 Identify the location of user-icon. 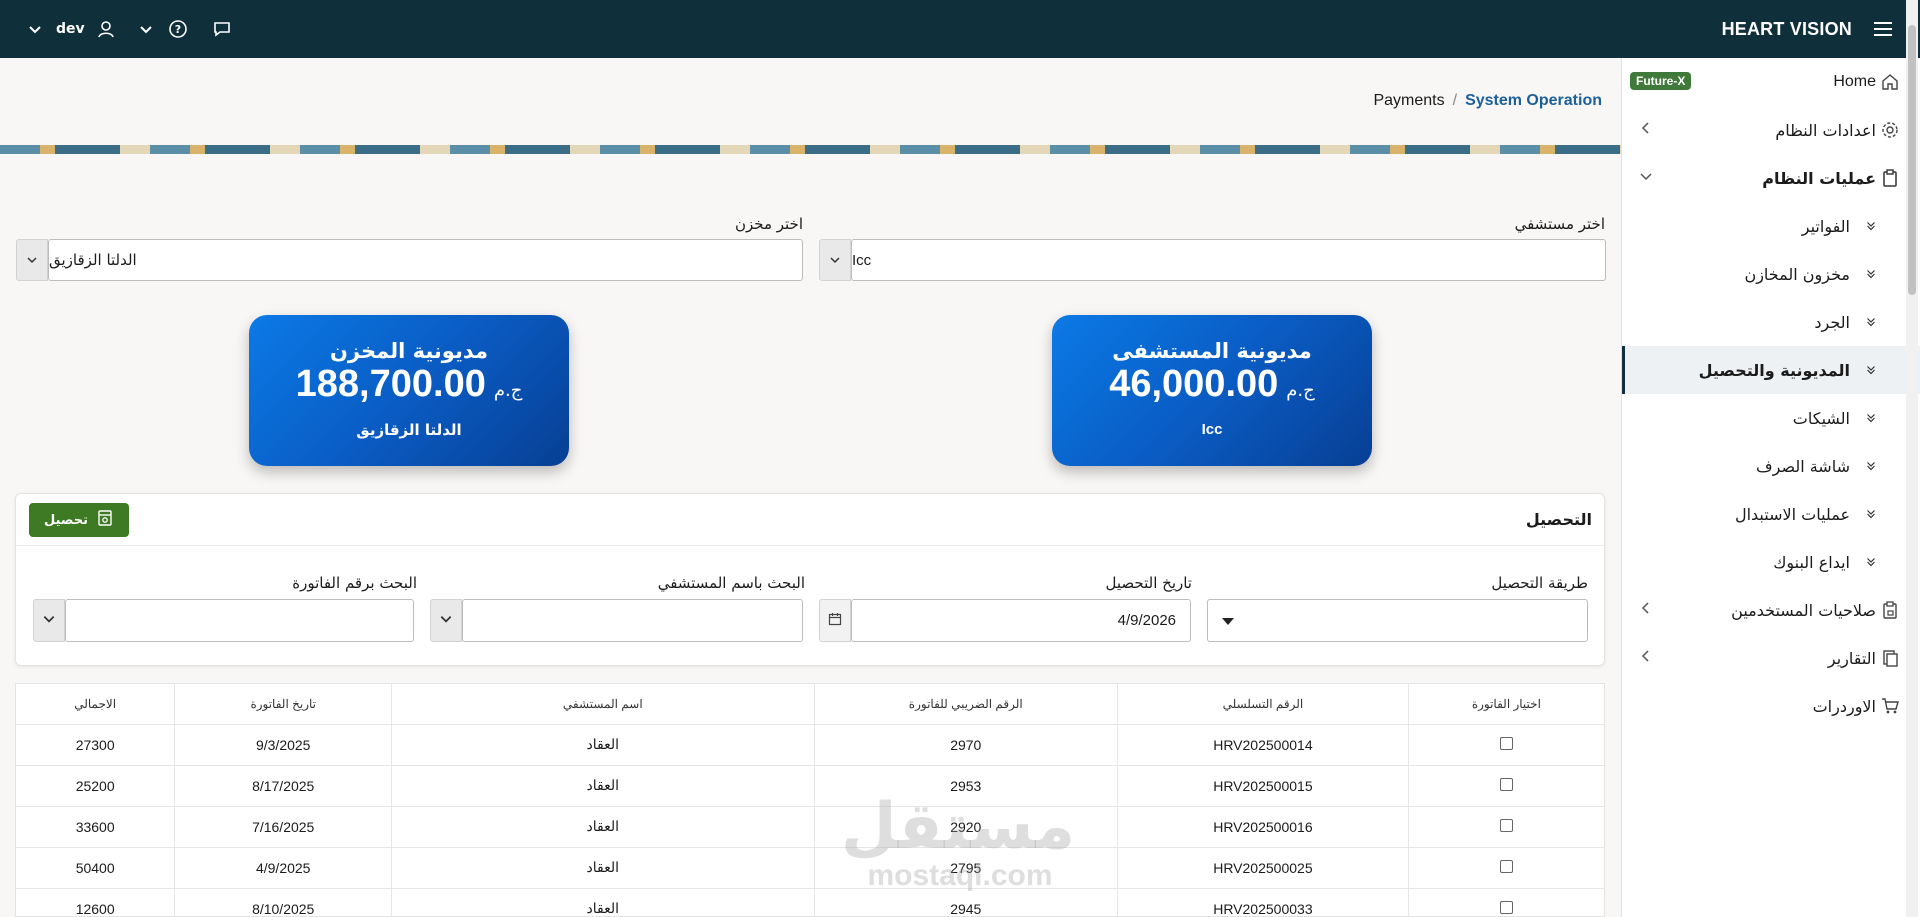
(106, 29).